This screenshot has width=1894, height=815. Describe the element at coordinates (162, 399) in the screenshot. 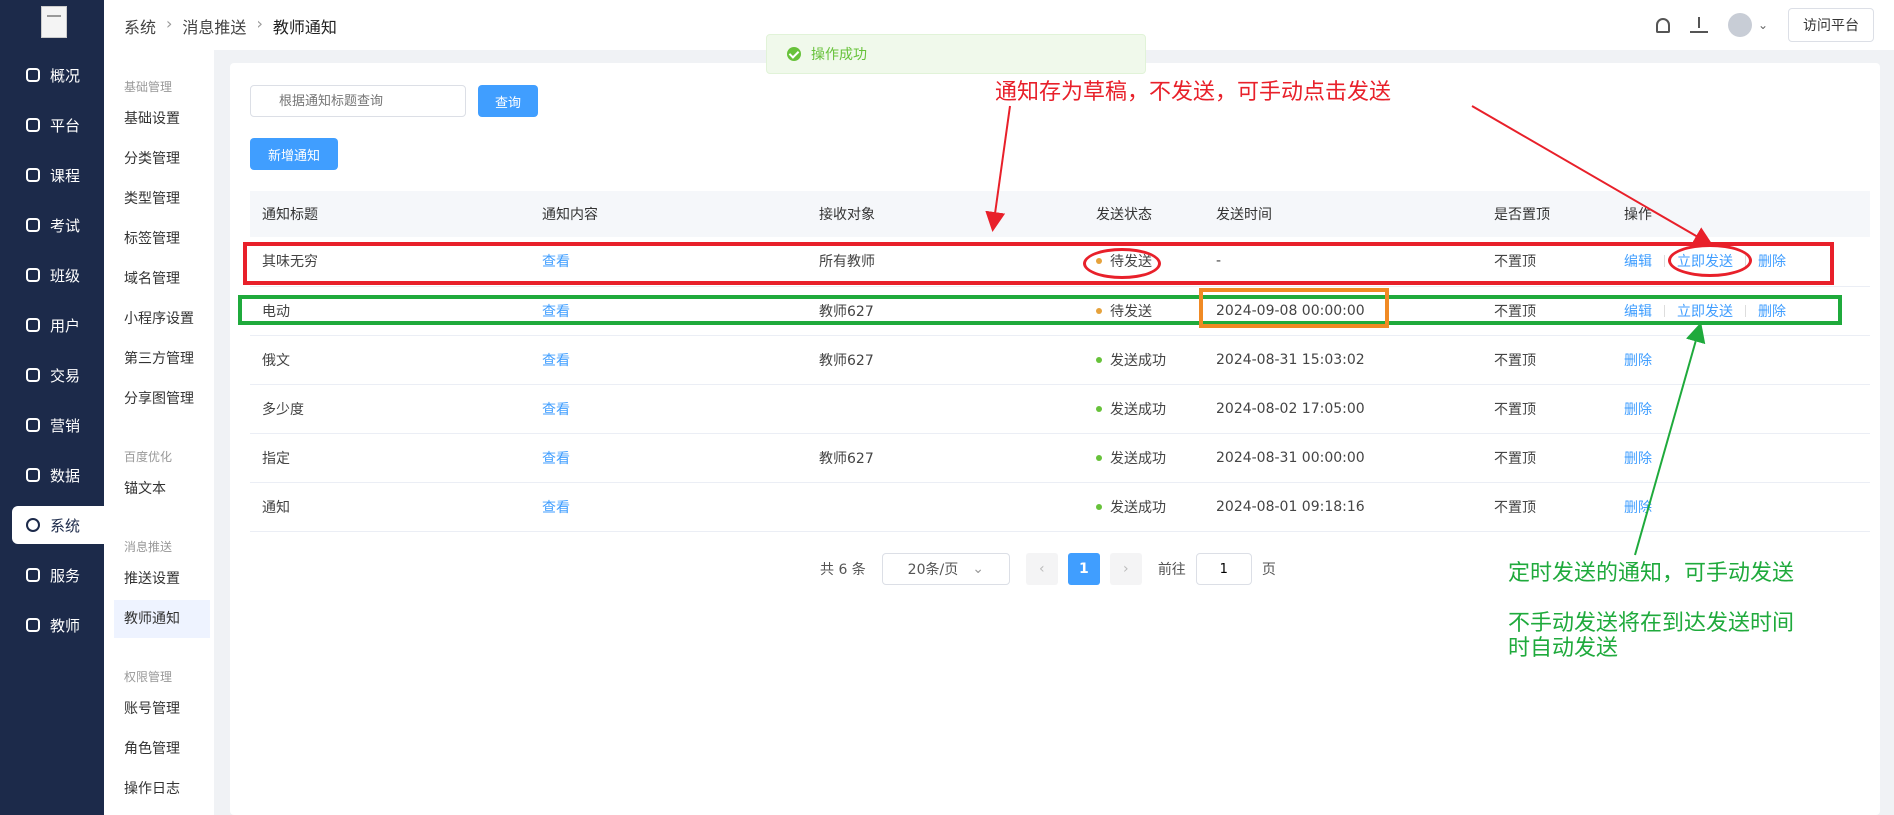

I see `submenu-item: 分享图管理` at that location.